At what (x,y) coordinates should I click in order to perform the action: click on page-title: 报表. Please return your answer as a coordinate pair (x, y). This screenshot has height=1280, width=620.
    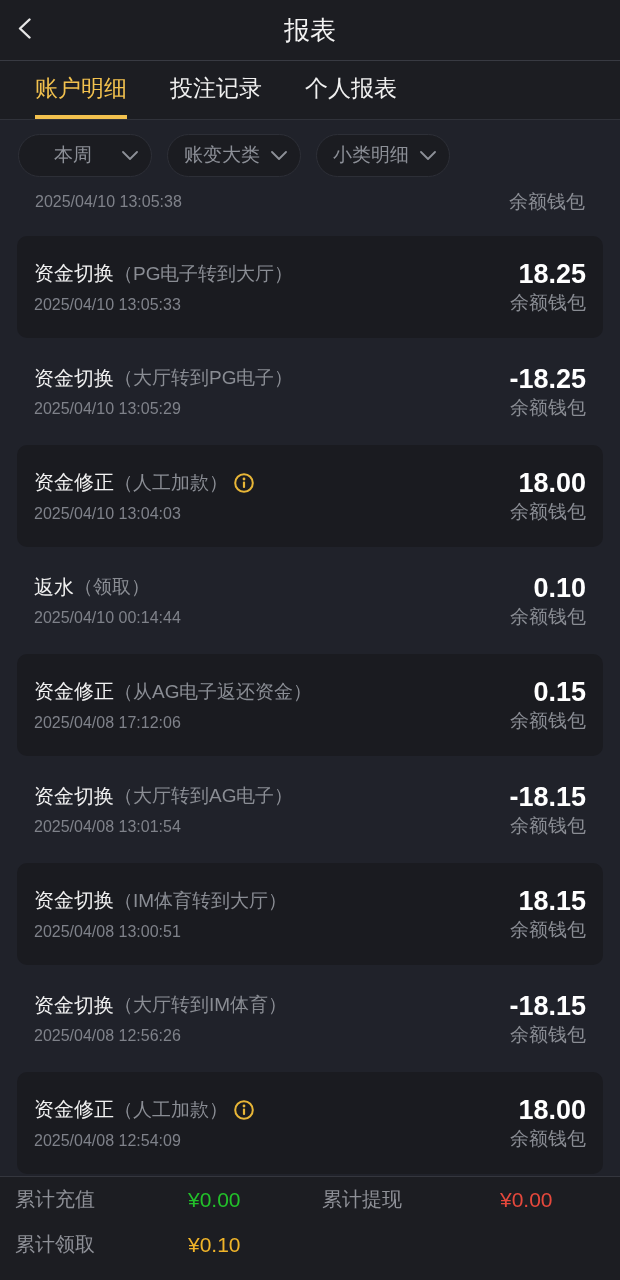
    Looking at the image, I should click on (310, 30).